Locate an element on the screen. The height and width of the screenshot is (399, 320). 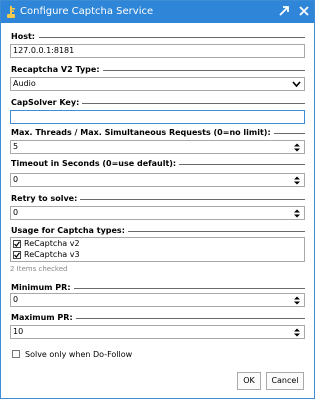
retry-label: Retry to solve: is located at coordinates (46, 198).